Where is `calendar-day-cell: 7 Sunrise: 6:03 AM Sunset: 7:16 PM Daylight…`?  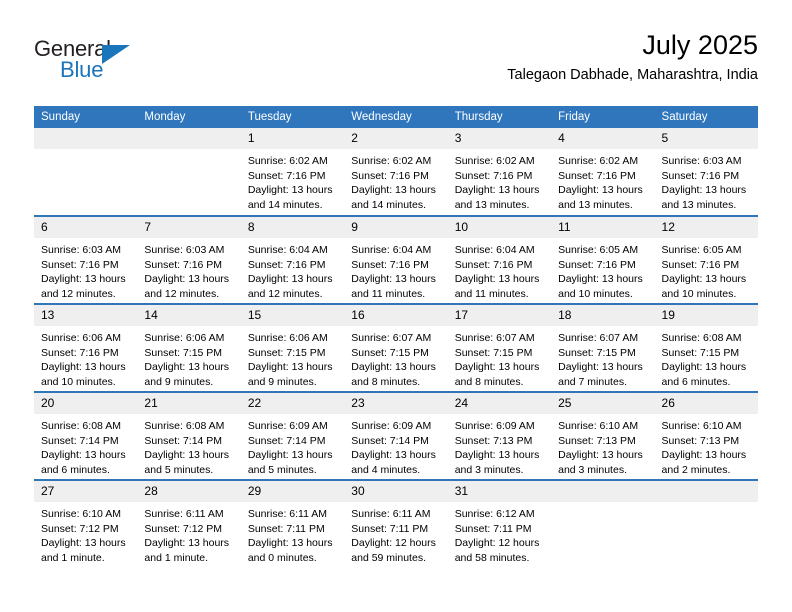
calendar-day-cell: 7 Sunrise: 6:03 AM Sunset: 7:16 PM Daylight… is located at coordinates (189, 259).